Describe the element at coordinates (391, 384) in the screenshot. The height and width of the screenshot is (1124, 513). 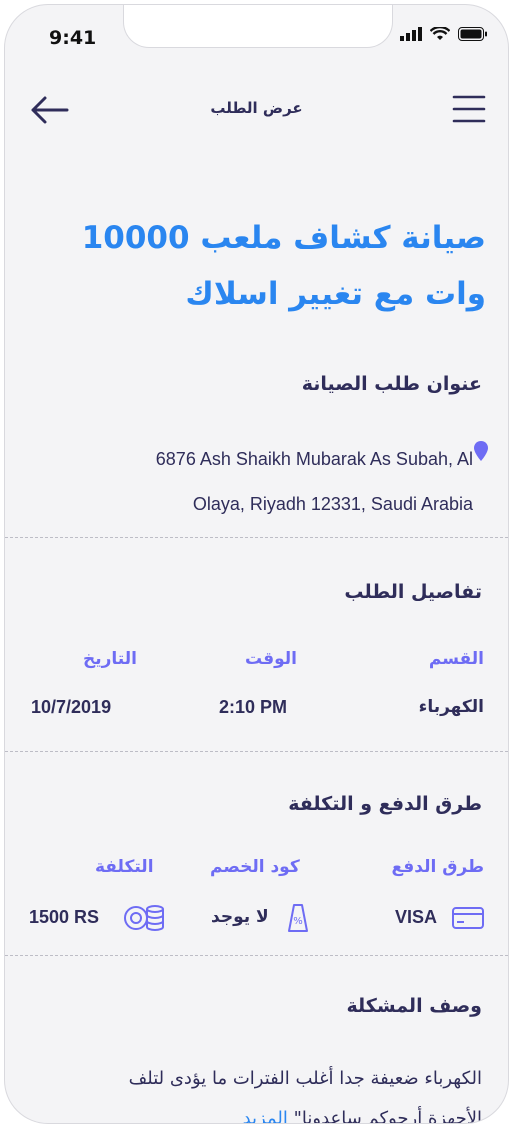
I see `address-section-title: عنوان طلب الصيانة` at that location.